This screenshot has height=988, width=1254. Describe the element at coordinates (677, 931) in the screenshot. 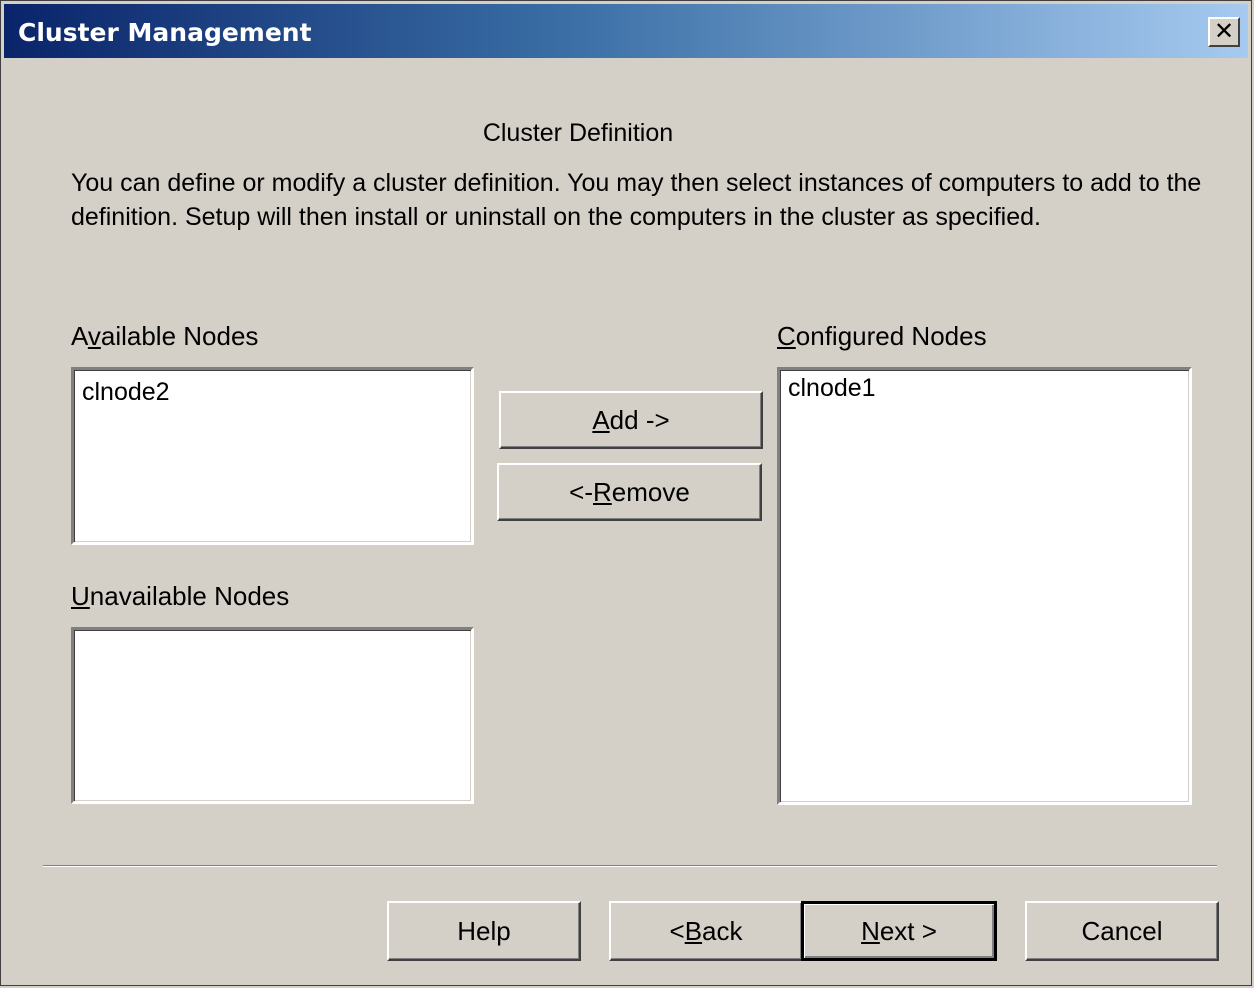

I see `back-button-label: <` at that location.